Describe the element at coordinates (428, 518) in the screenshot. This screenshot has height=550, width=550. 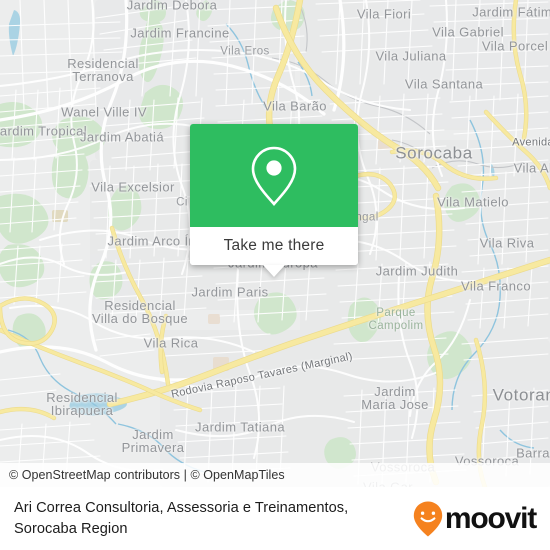
I see `moovit-pin-icon` at that location.